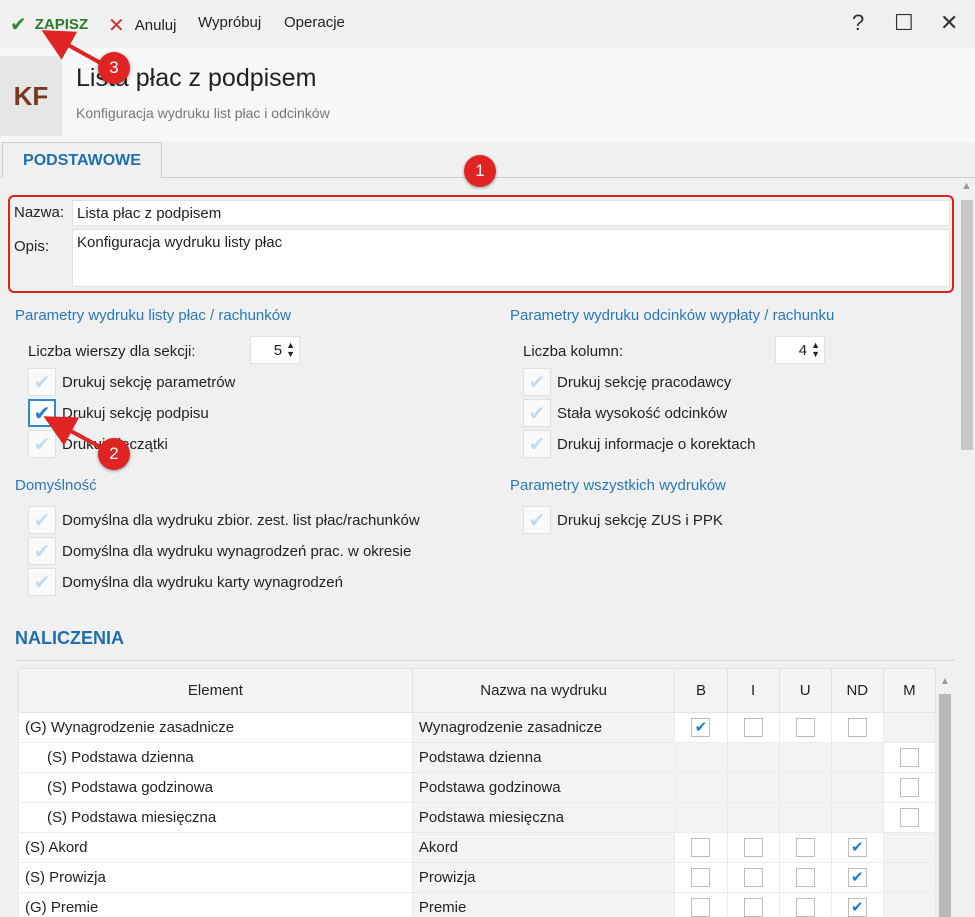 The height and width of the screenshot is (917, 975). Describe the element at coordinates (805, 690) in the screenshot. I see `column-header: U` at that location.